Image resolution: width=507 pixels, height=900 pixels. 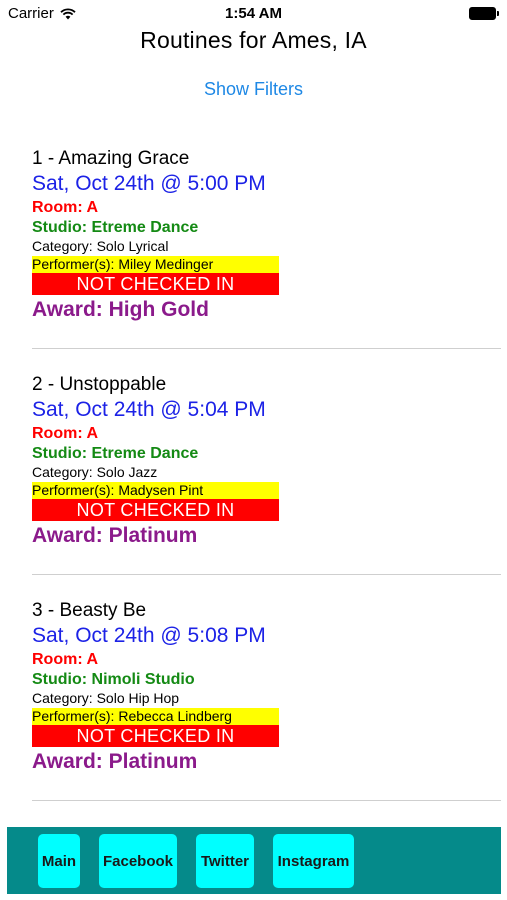 I want to click on routine-award: Award: High Gold, so click(x=120, y=309).